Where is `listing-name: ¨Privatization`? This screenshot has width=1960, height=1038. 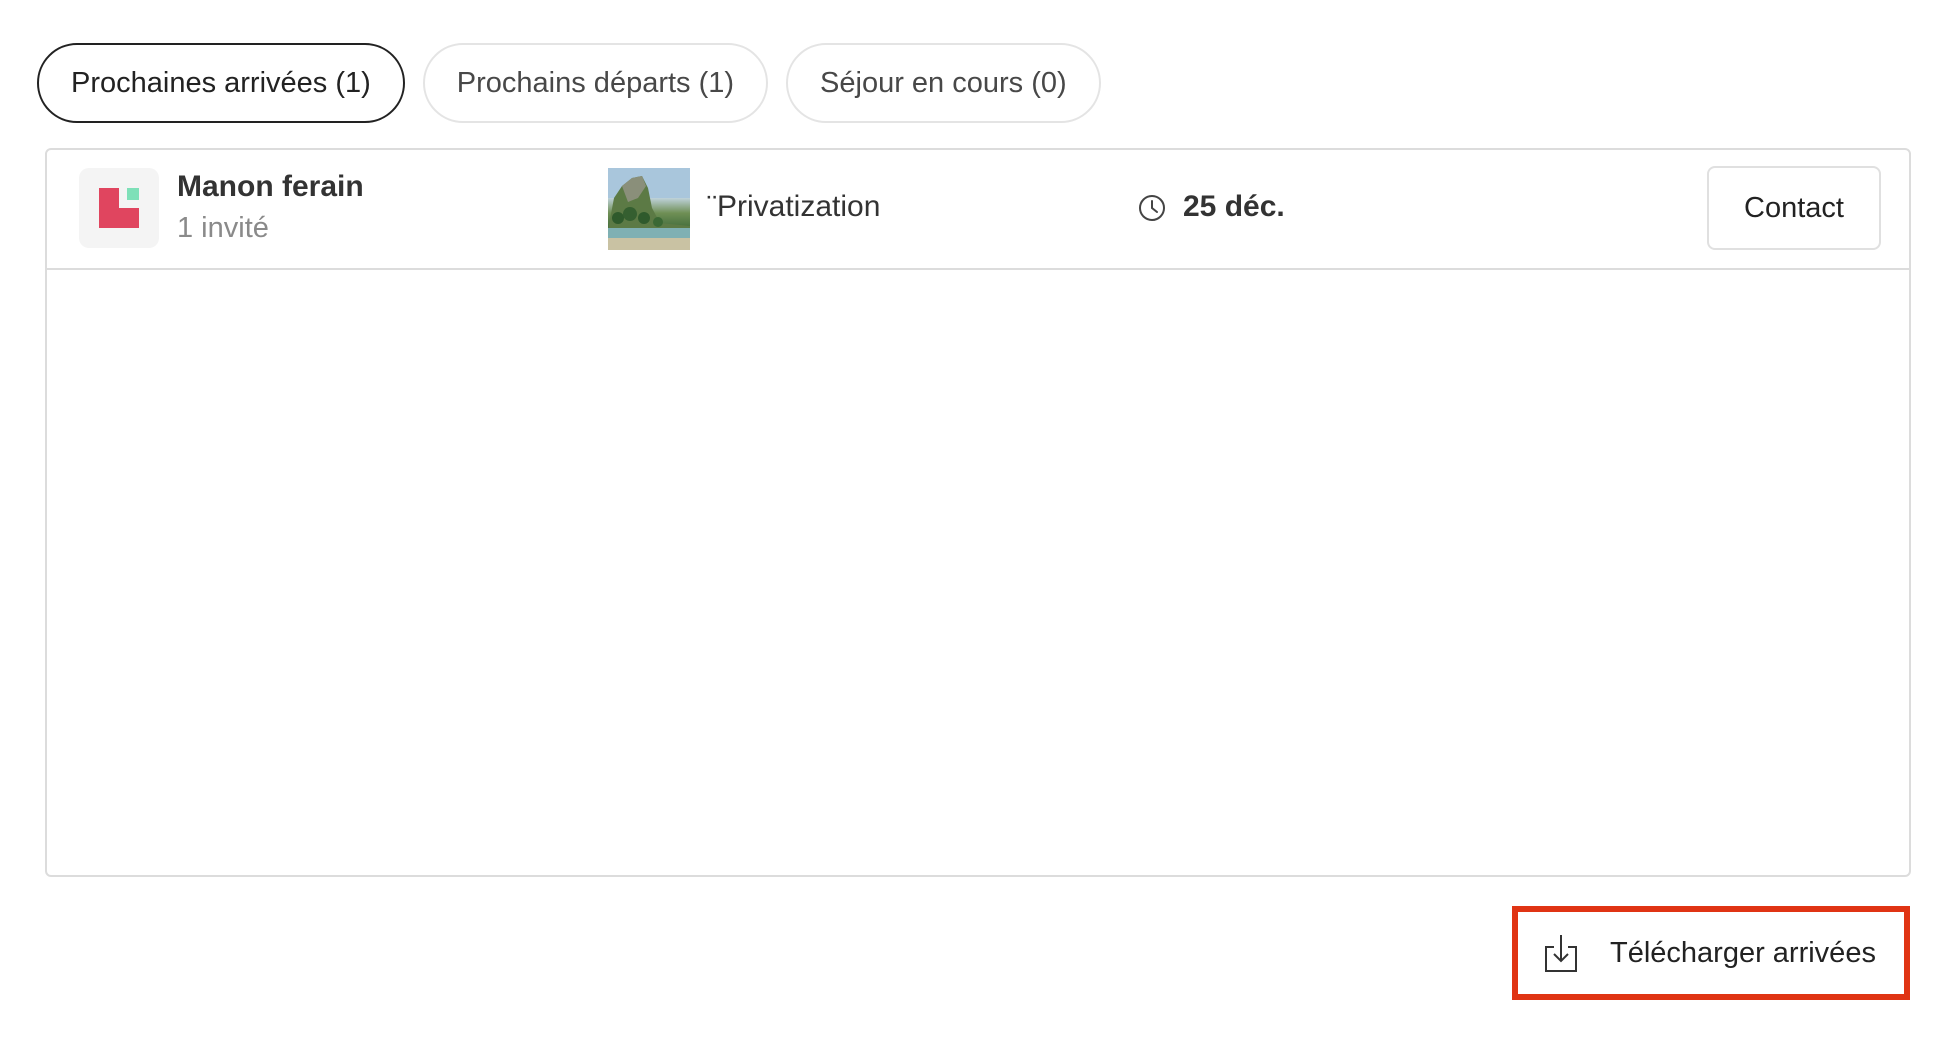 listing-name: ¨Privatization is located at coordinates (793, 207).